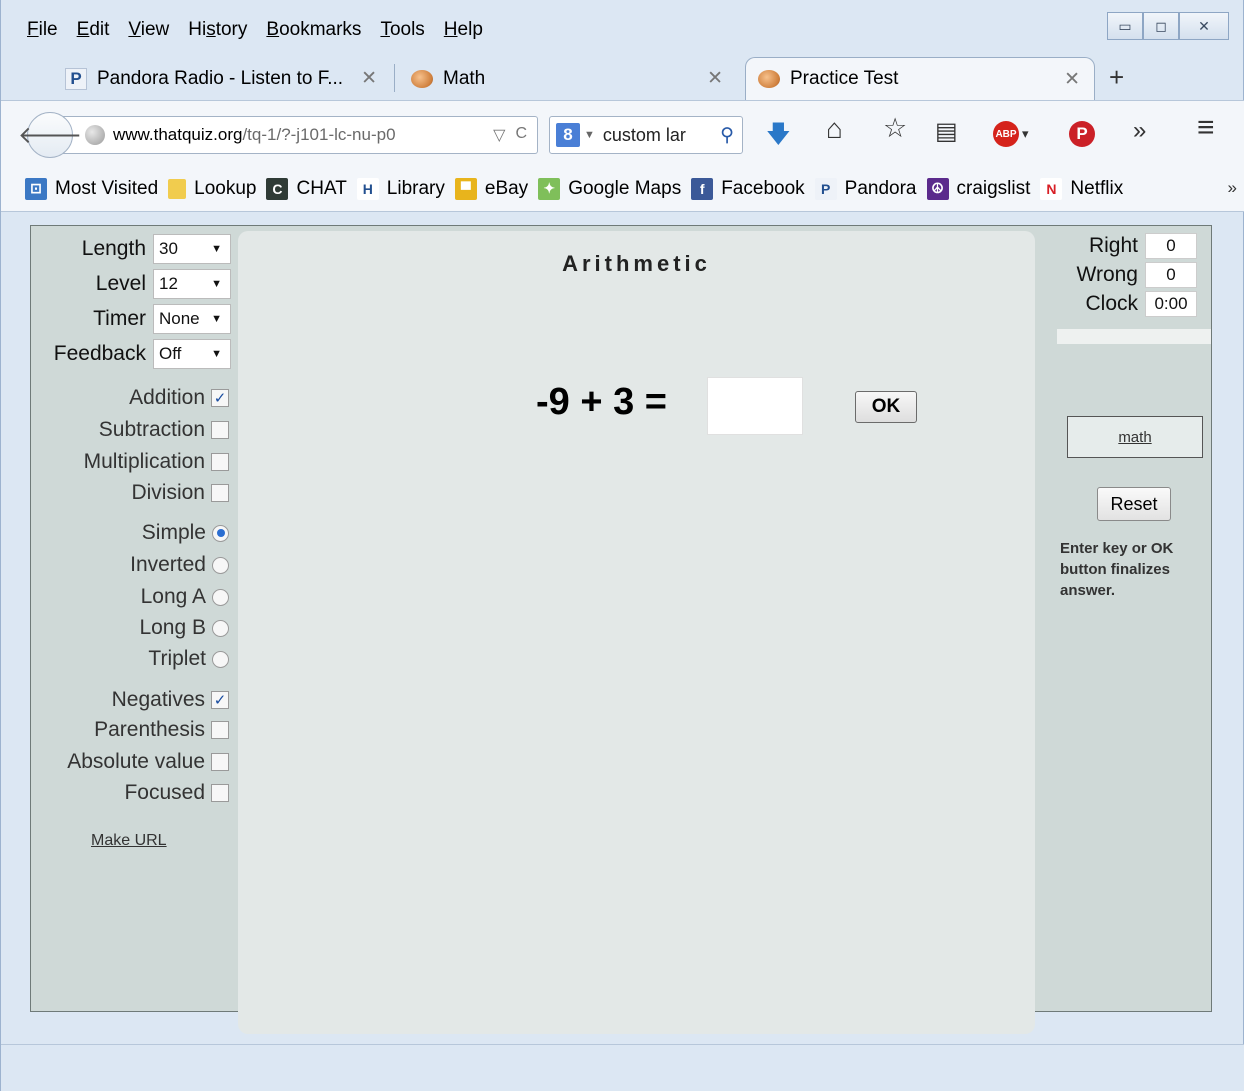 Image resolution: width=1244 pixels, height=1091 pixels. What do you see at coordinates (549, 188) in the screenshot?
I see `maps-icon: ✦` at bounding box center [549, 188].